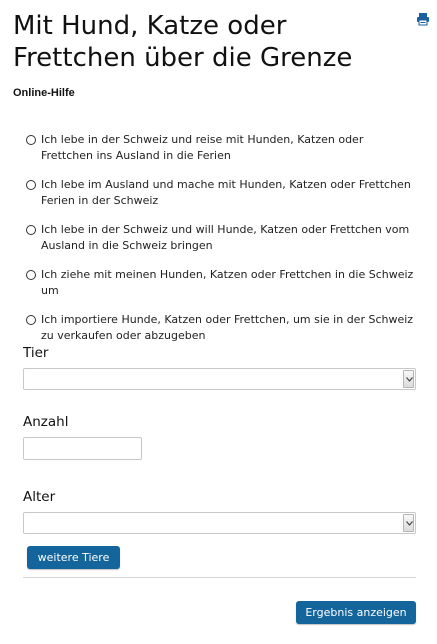  Describe the element at coordinates (219, 523) in the screenshot. I see `alter-select` at that location.